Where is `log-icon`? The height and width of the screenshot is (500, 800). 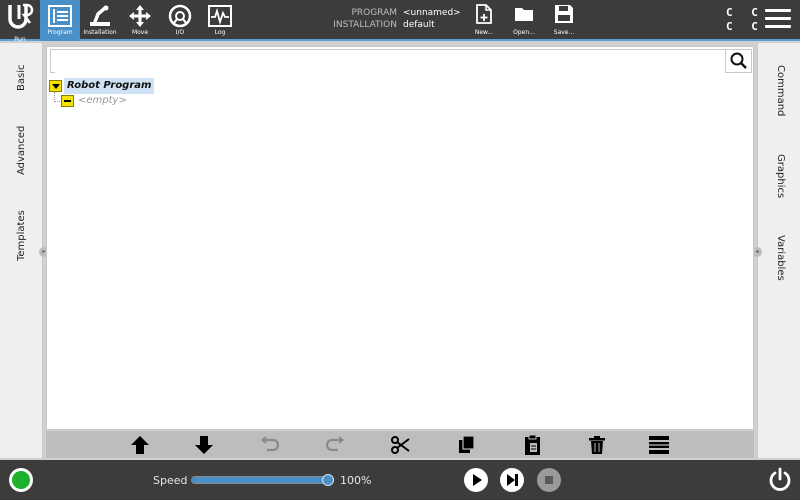 log-icon is located at coordinates (220, 16).